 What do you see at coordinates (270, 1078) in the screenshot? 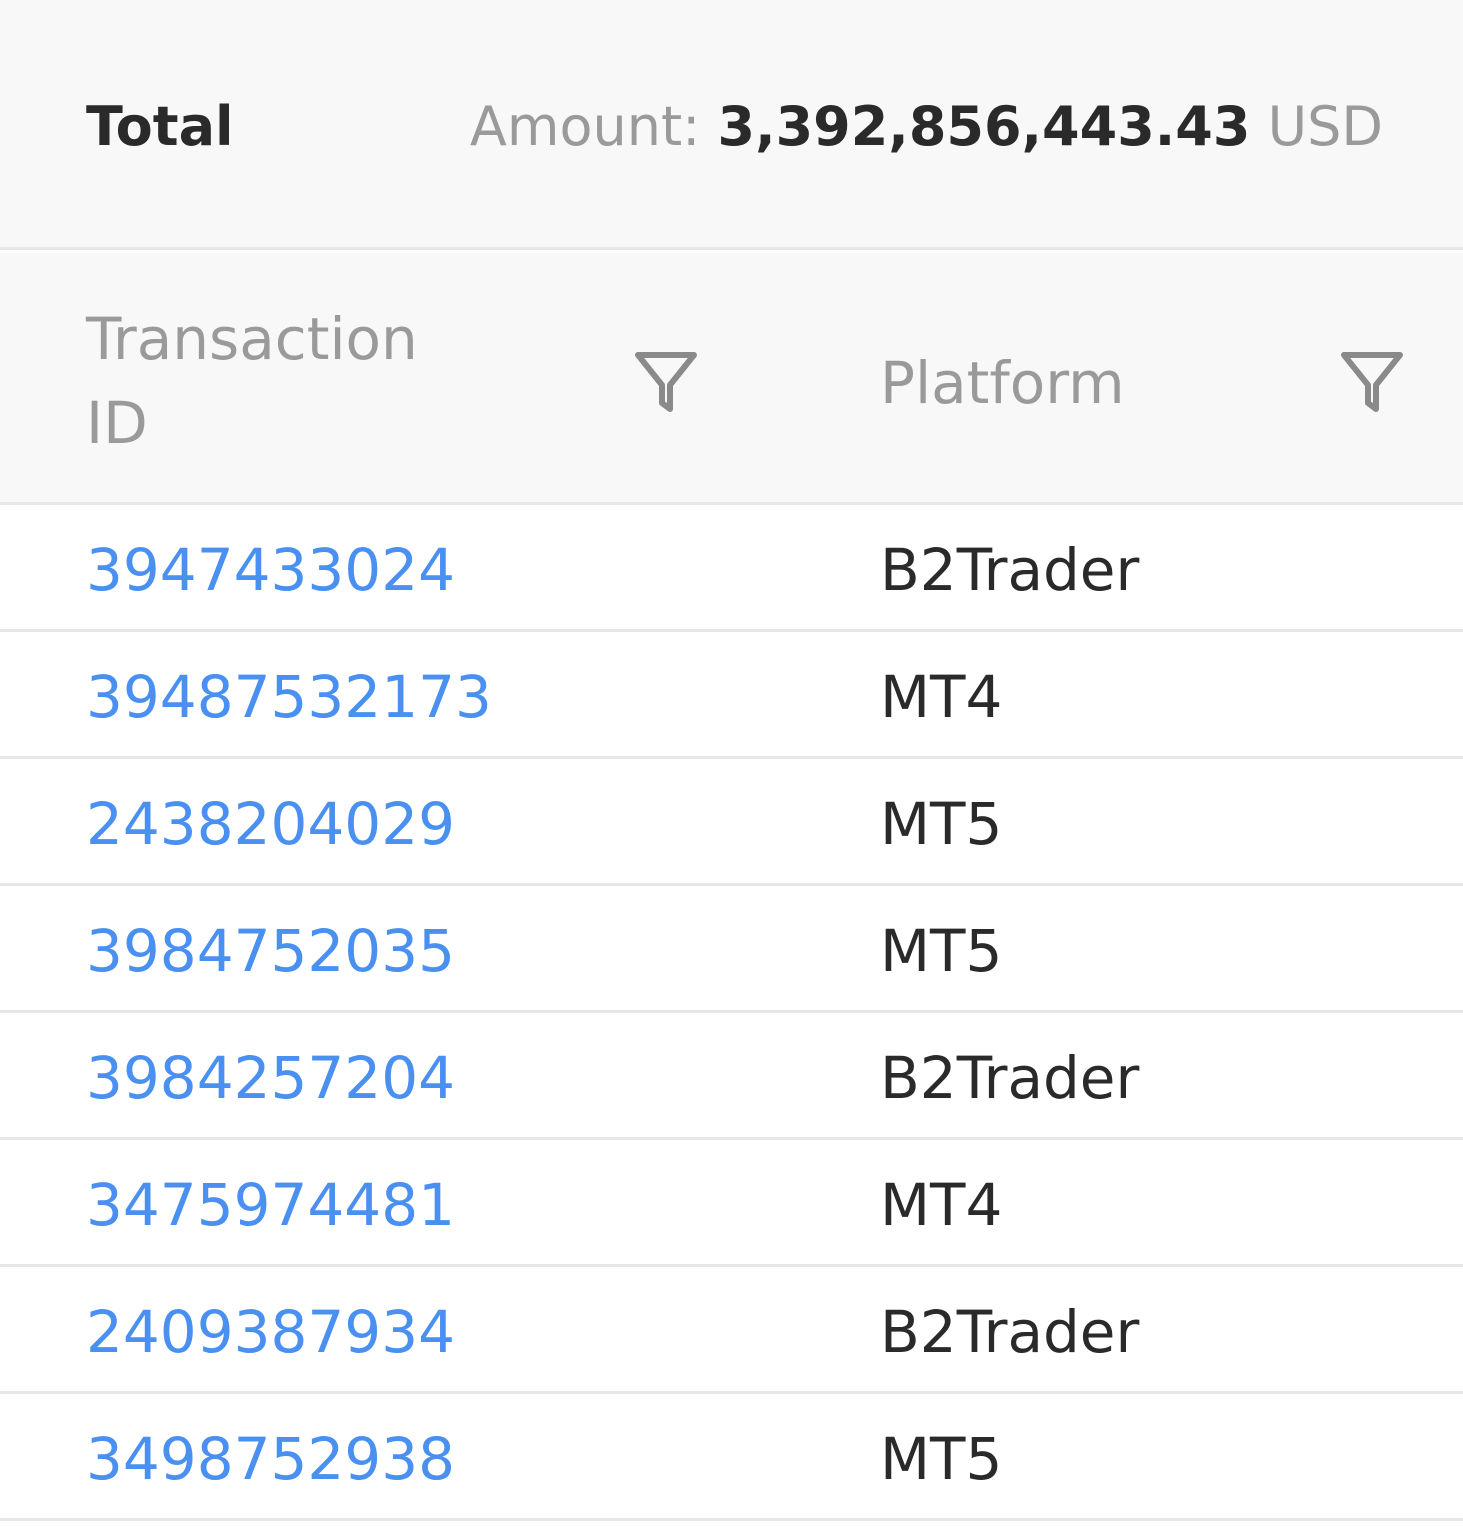
I see `transaction-id-link: 3984257204` at bounding box center [270, 1078].